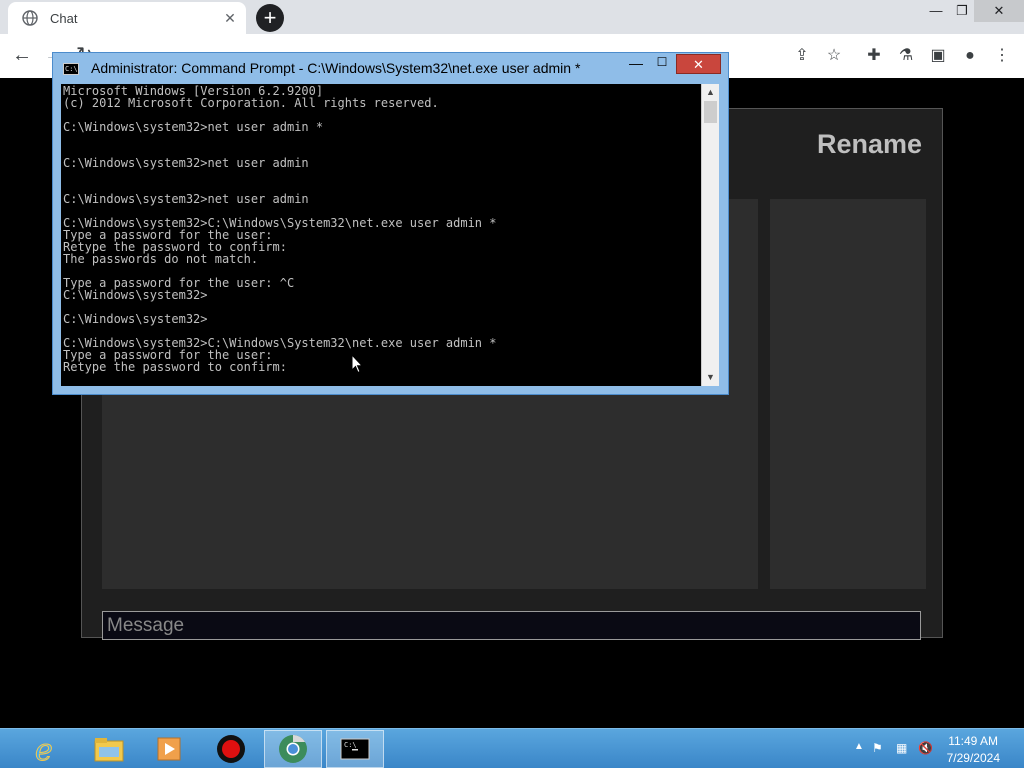 The height and width of the screenshot is (768, 1024). What do you see at coordinates (869, 144) in the screenshot?
I see `rename-button: Rename` at bounding box center [869, 144].